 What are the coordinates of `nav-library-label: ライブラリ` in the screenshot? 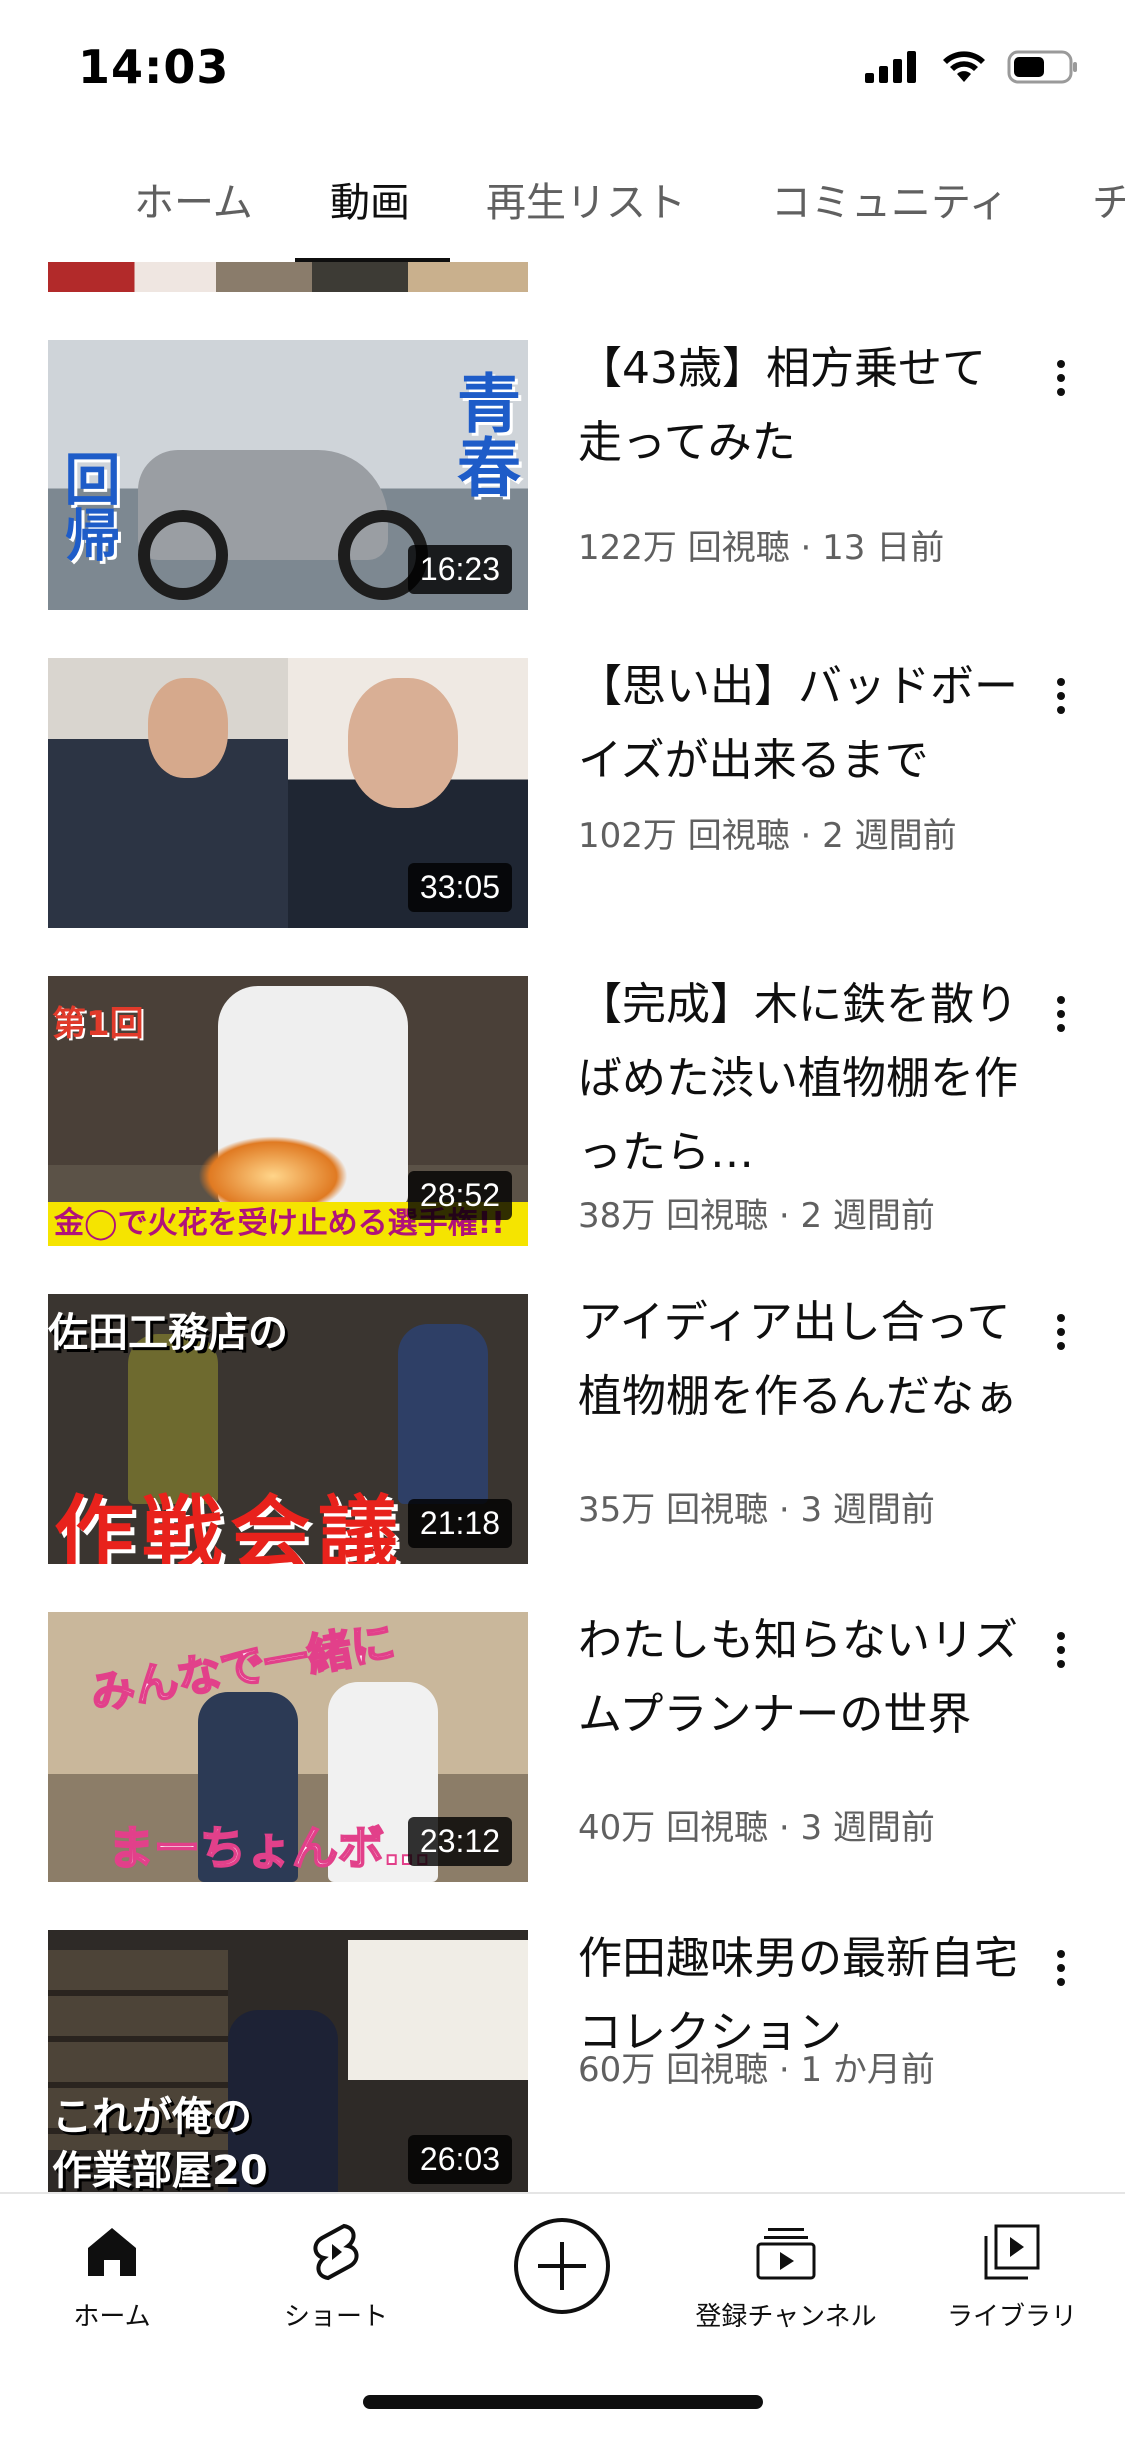 It's located at (1011, 2317).